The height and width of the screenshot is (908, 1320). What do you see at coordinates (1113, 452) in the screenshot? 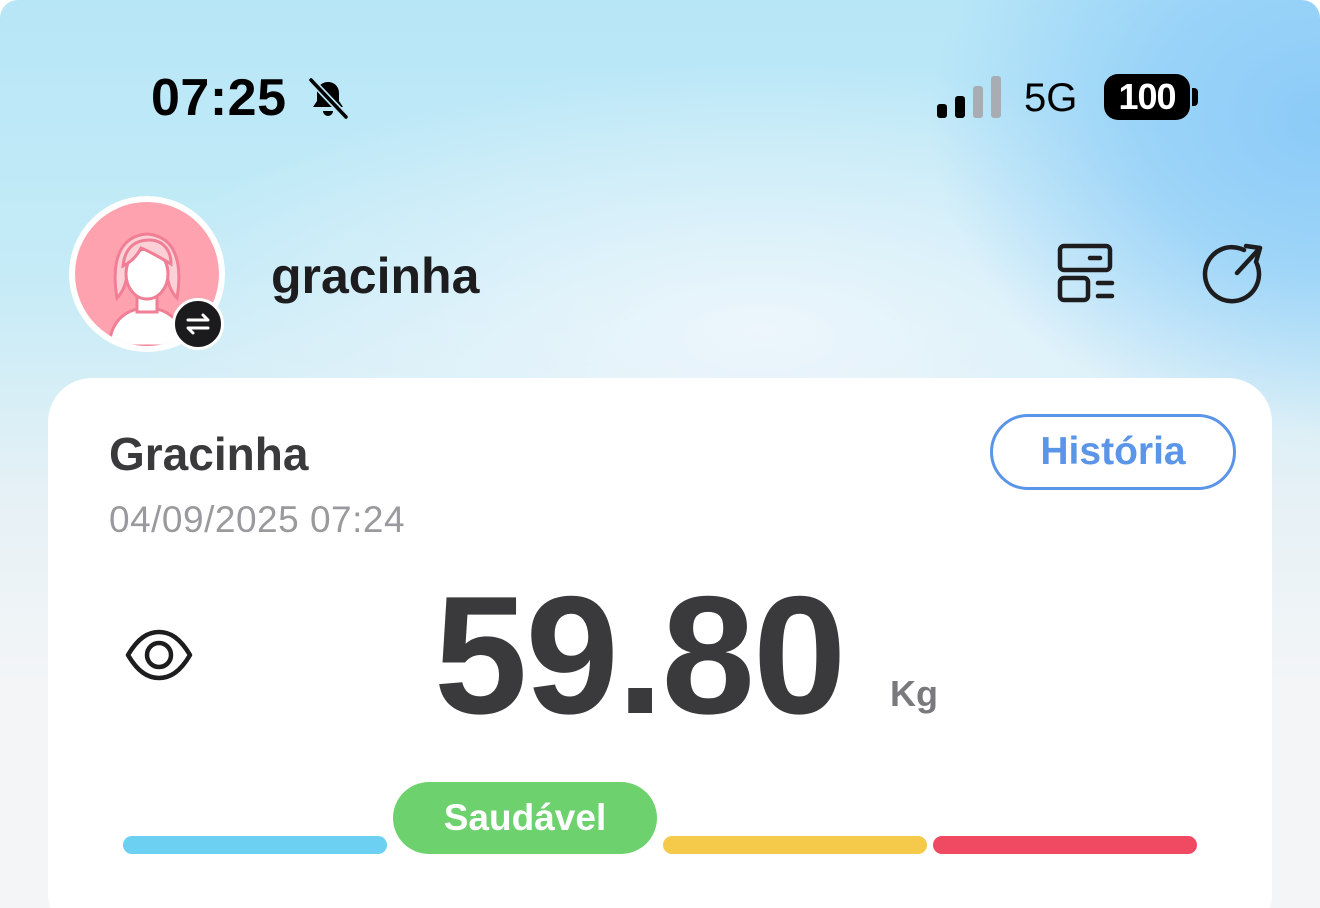
I see `history-button: História` at bounding box center [1113, 452].